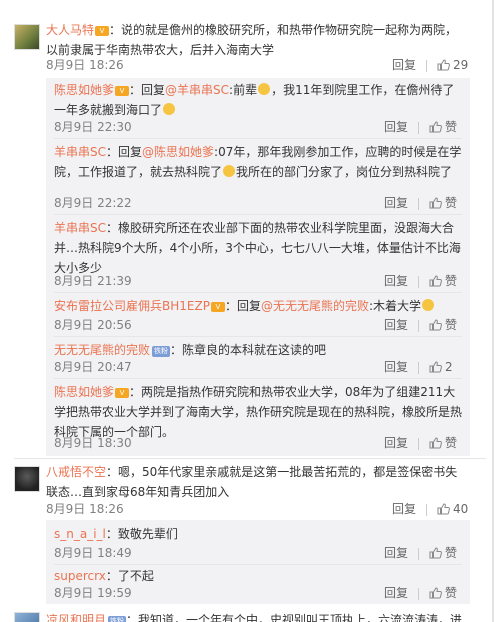 The image size is (494, 622). Describe the element at coordinates (80, 534) in the screenshot. I see `reply-username: s_n_a_i_l` at that location.